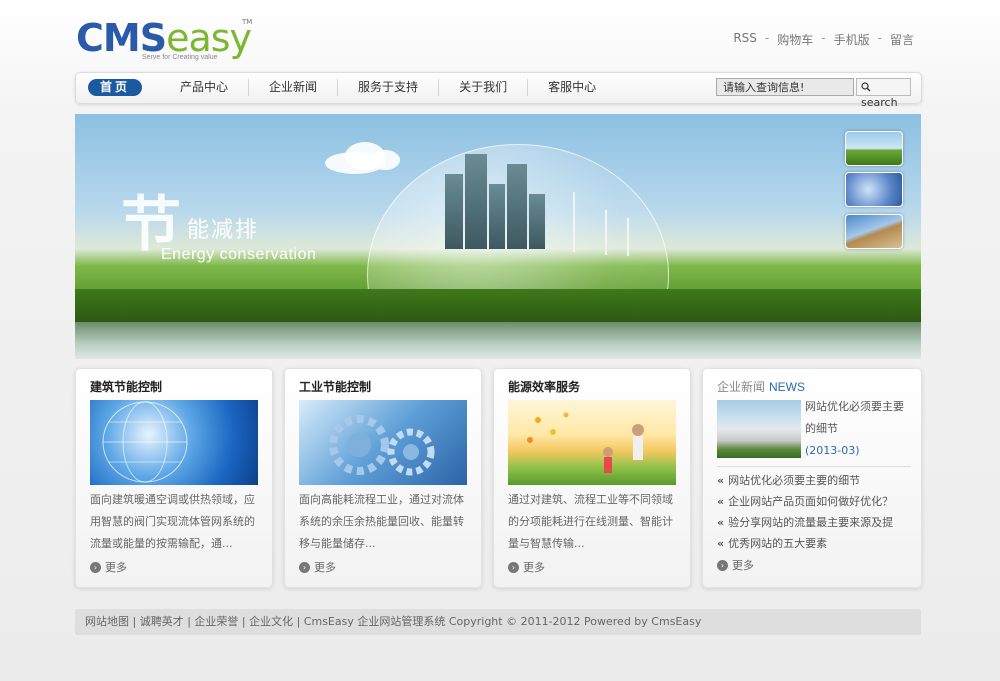 The image size is (1000, 681). Describe the element at coordinates (585, 442) in the screenshot. I see `flowers-icon` at that location.